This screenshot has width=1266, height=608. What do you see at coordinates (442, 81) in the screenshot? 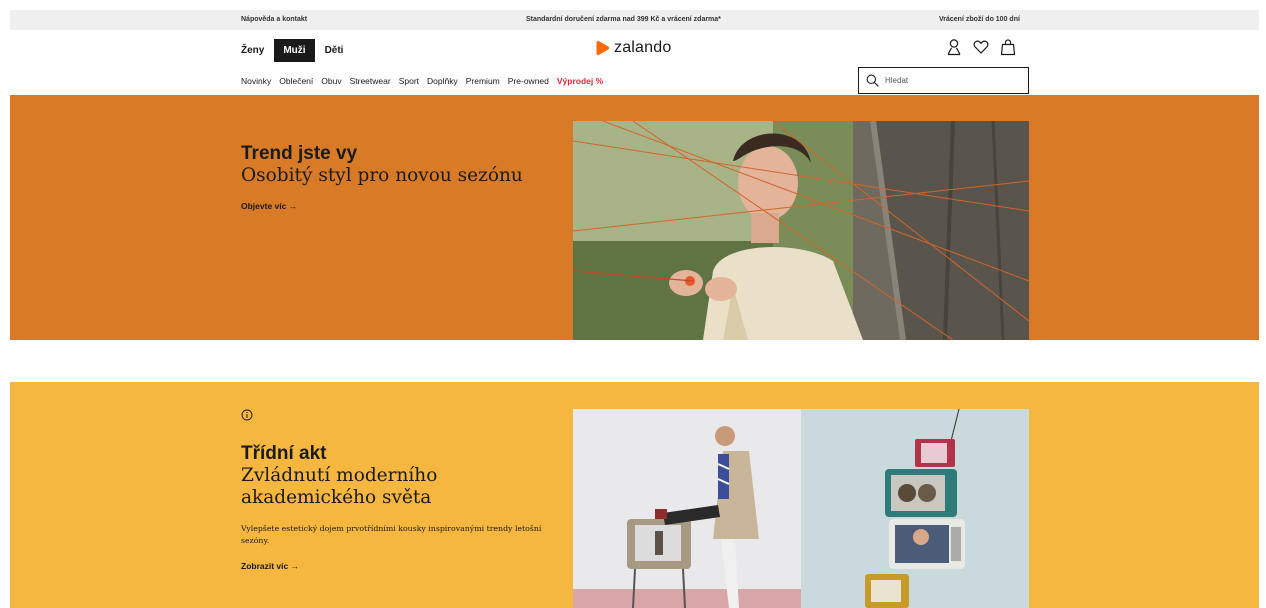
I see `nav-doplnky: Doplňky` at bounding box center [442, 81].